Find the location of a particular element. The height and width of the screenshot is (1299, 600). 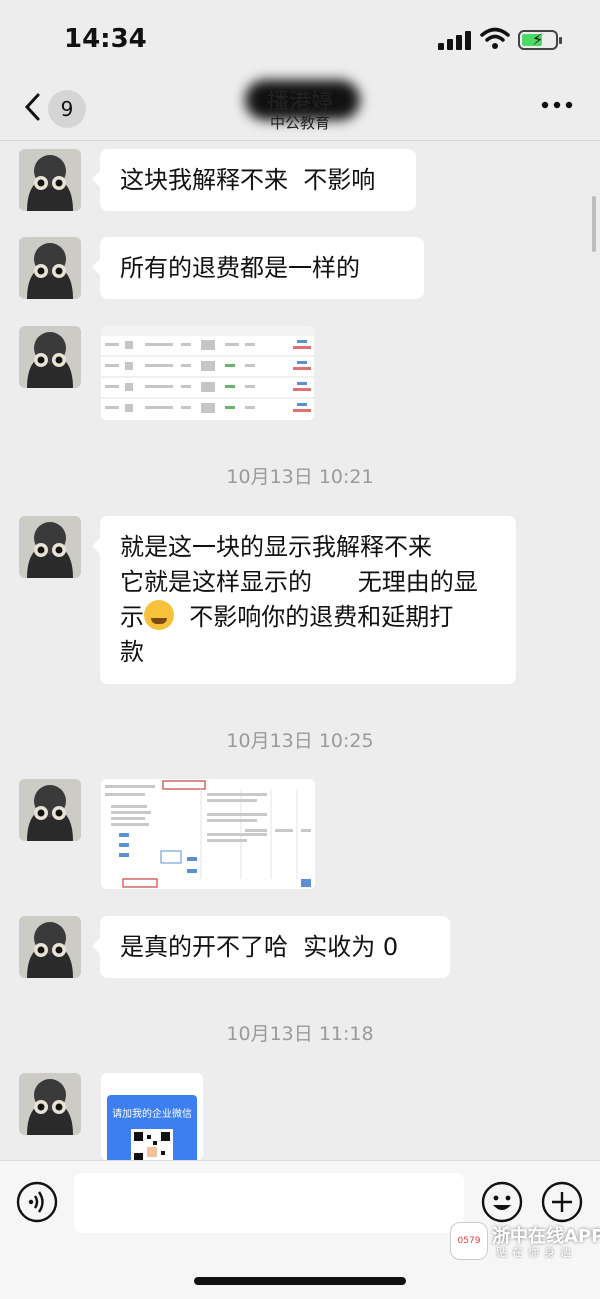

watermark-logo: 0579 is located at coordinates (469, 1241).